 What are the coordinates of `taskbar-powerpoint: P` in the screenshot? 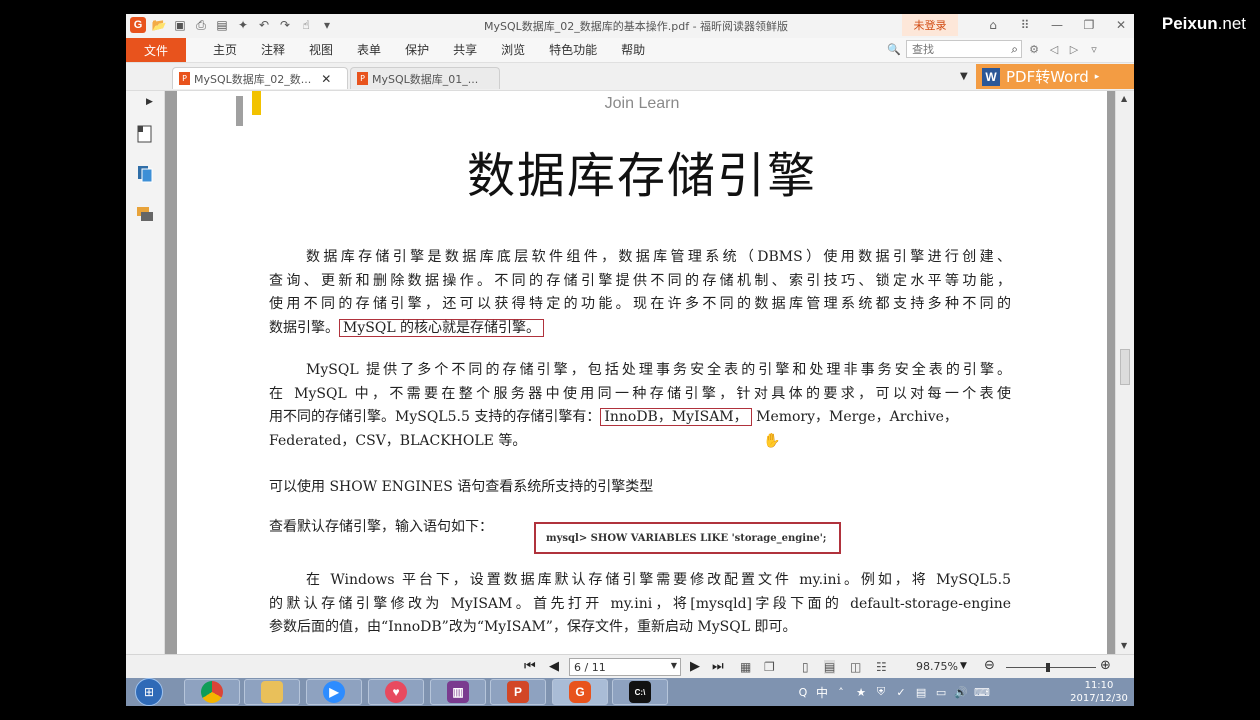 It's located at (518, 692).